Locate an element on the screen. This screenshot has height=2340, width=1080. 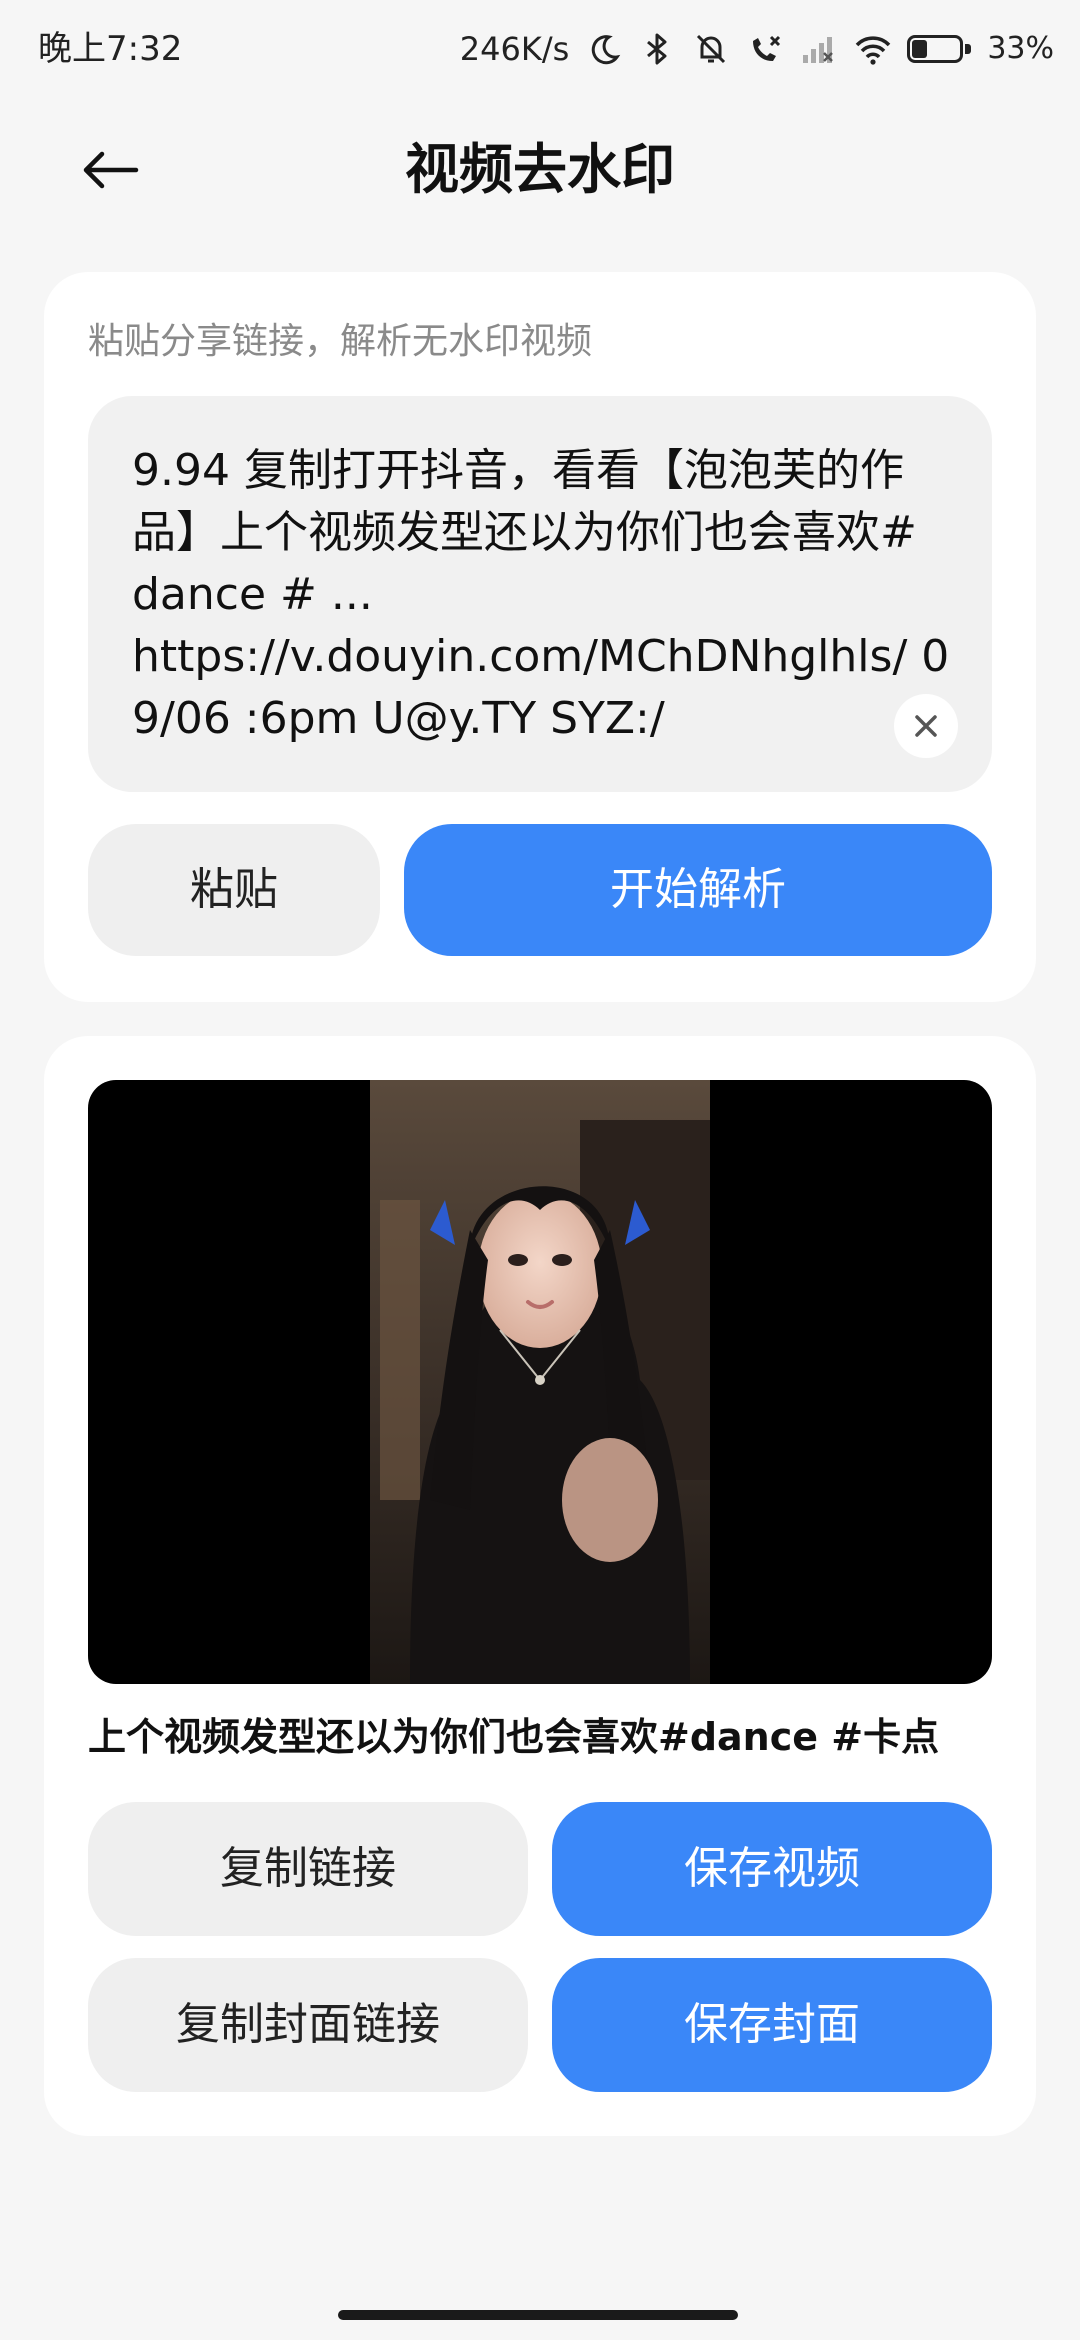
page-title: 视频去水印 is located at coordinates (540, 169).